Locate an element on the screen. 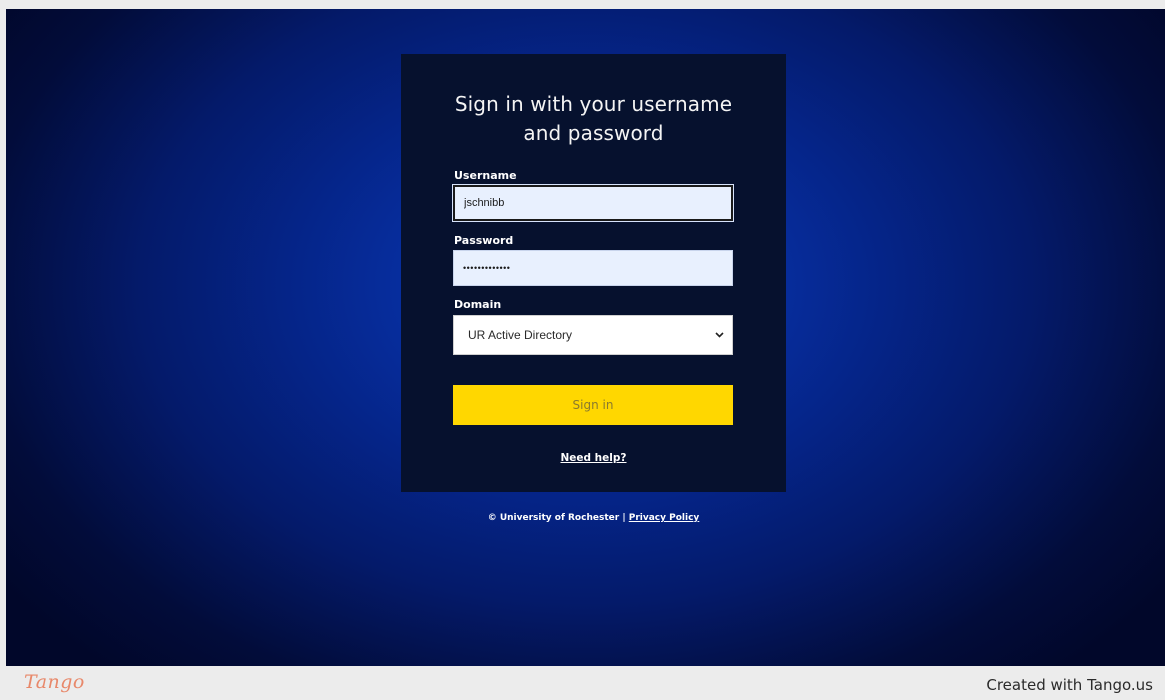 This screenshot has width=1165, height=700. tango-credit-text: Created with Tango.us is located at coordinates (1069, 685).